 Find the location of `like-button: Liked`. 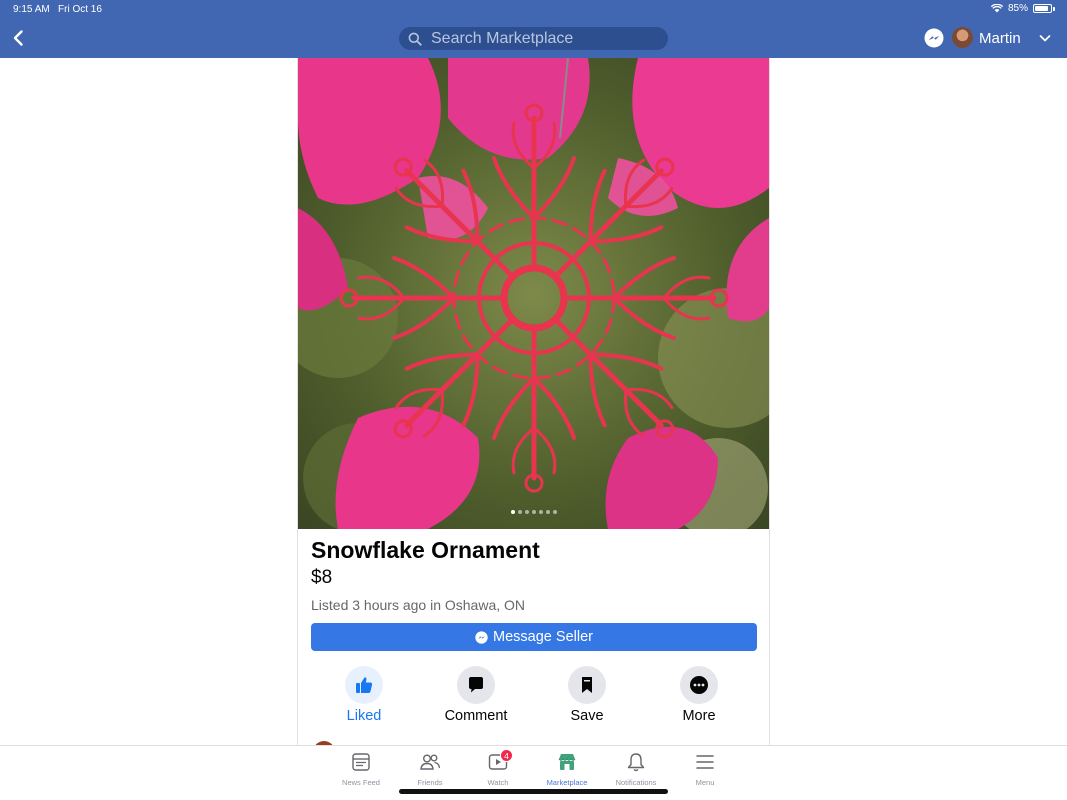

like-button: Liked is located at coordinates (364, 695).